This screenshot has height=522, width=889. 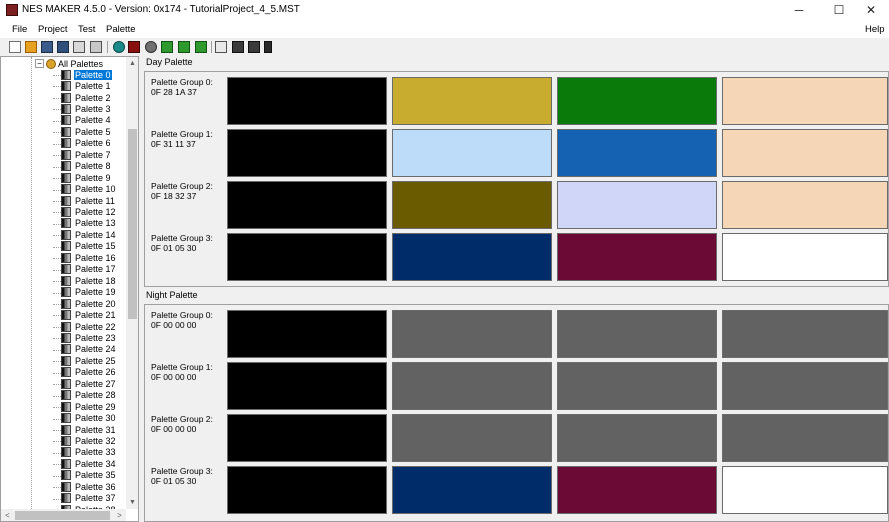 I want to click on tree-item-palette: Palette 2, so click(x=86, y=98).